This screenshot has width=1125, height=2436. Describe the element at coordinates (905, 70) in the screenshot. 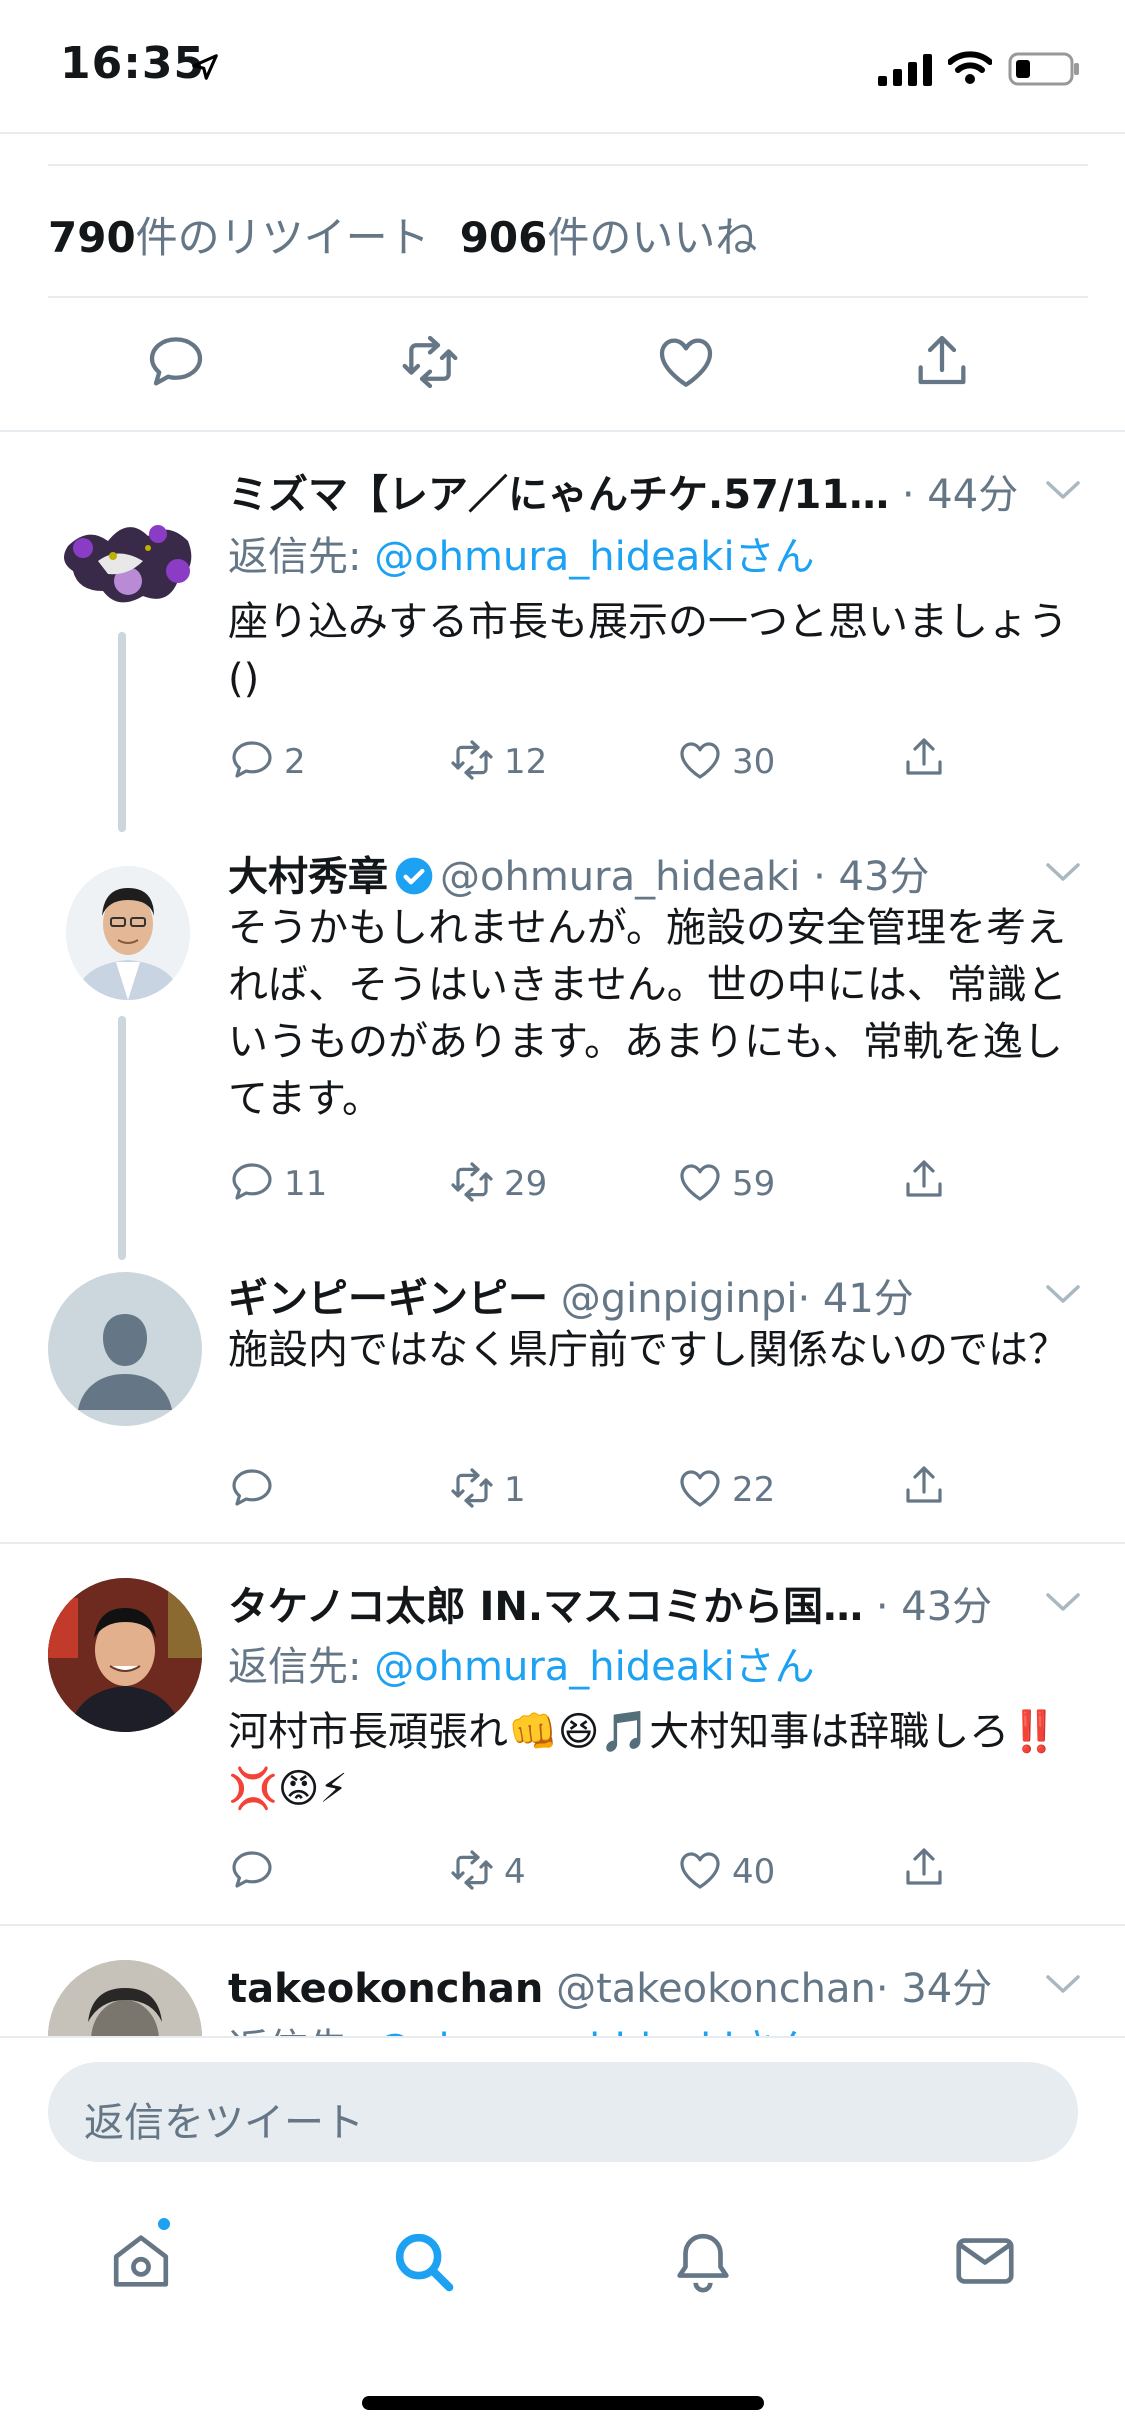

I see `signal-icon` at that location.